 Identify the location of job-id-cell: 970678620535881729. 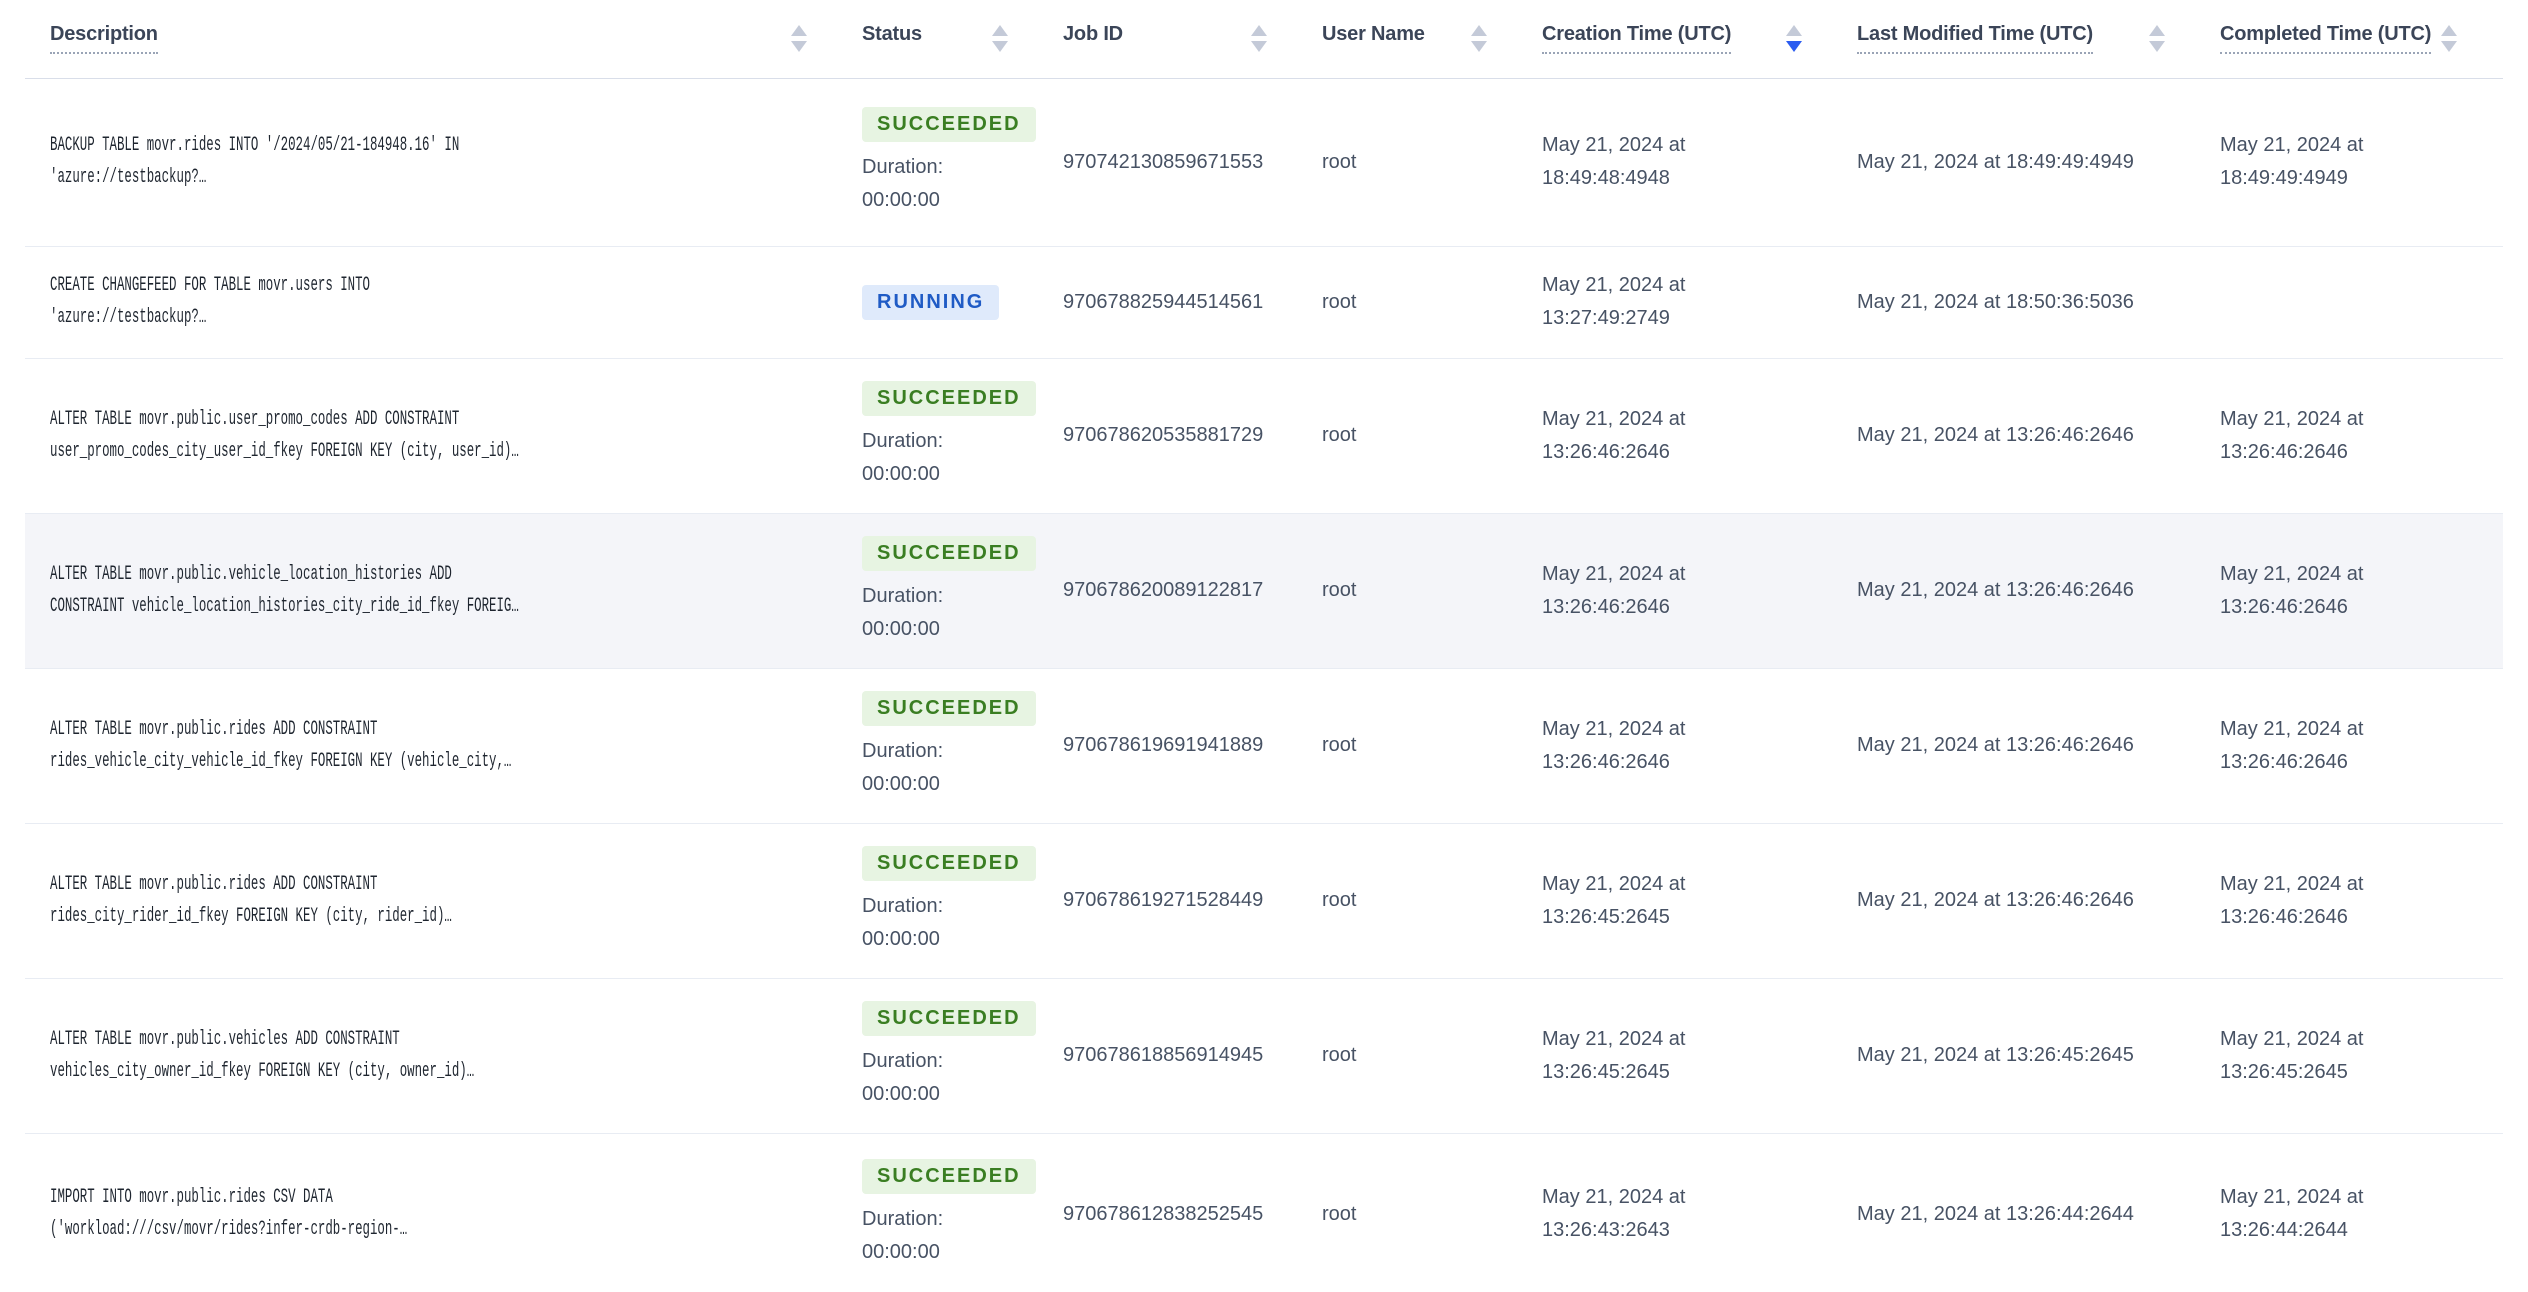
(1192, 436).